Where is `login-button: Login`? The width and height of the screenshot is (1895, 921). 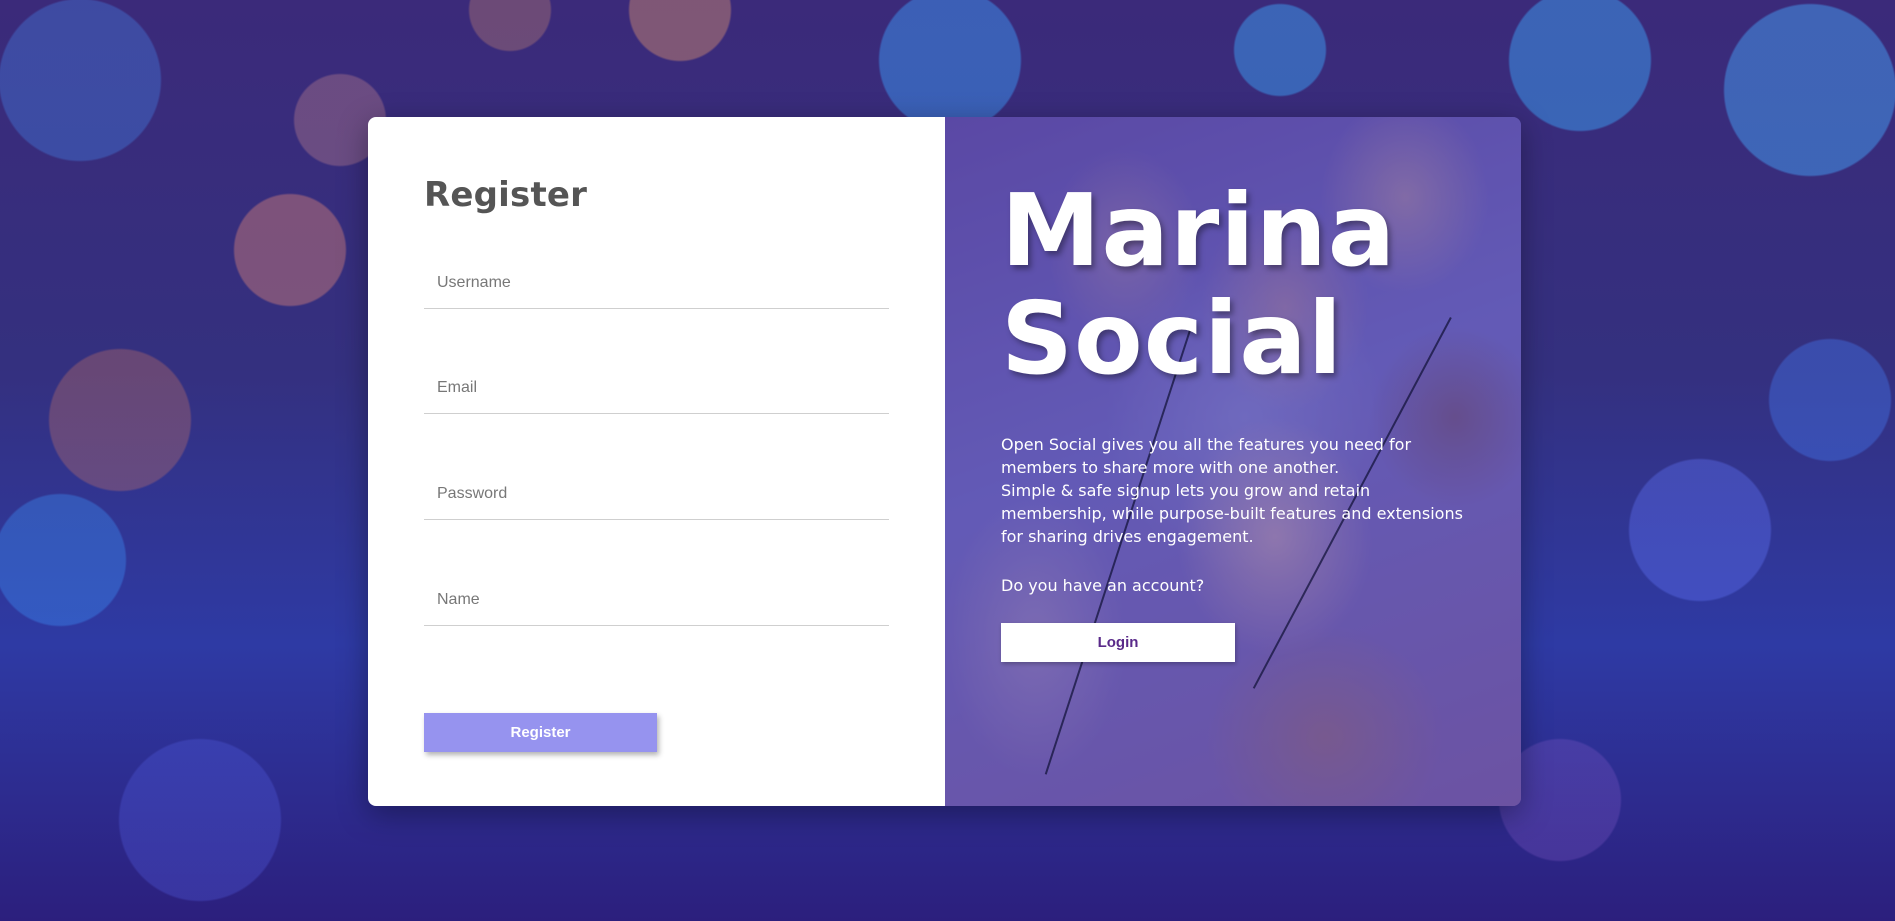 login-button: Login is located at coordinates (1118, 642).